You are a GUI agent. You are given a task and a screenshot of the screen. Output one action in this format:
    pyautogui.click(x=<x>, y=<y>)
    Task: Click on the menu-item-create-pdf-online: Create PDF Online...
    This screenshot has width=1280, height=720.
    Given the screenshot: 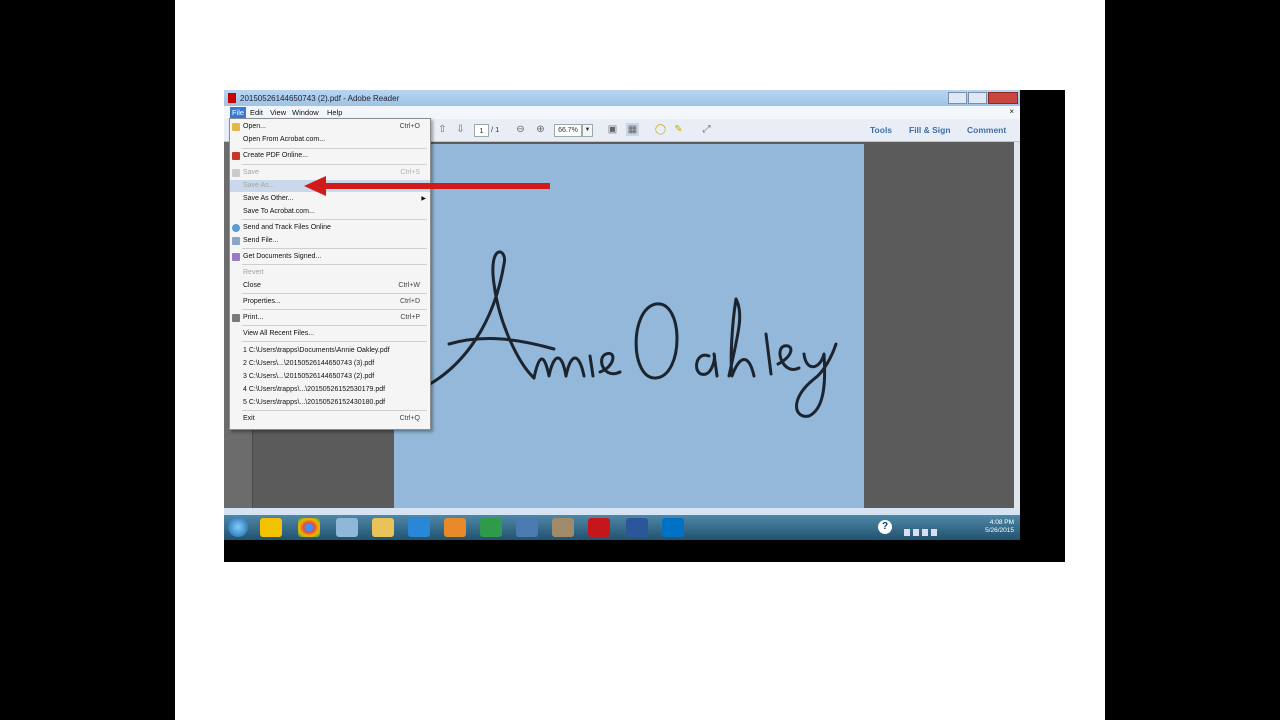 What is the action you would take?
    pyautogui.click(x=330, y=156)
    